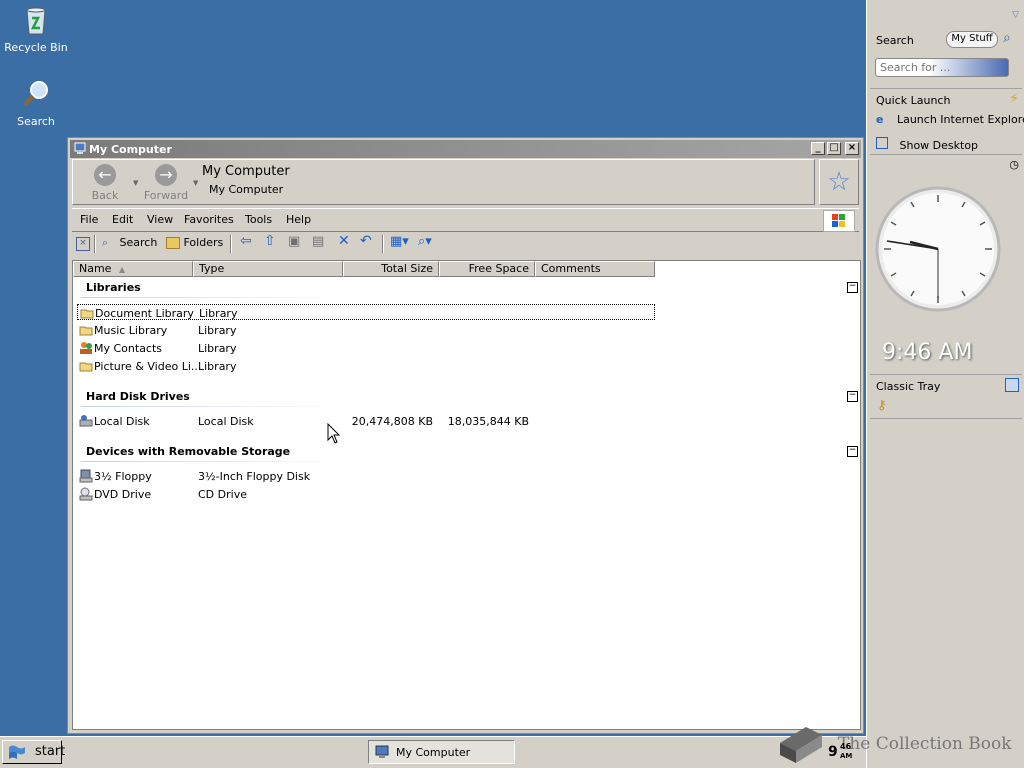 This screenshot has height=768, width=1024. I want to click on floppy-icon, so click(86, 476).